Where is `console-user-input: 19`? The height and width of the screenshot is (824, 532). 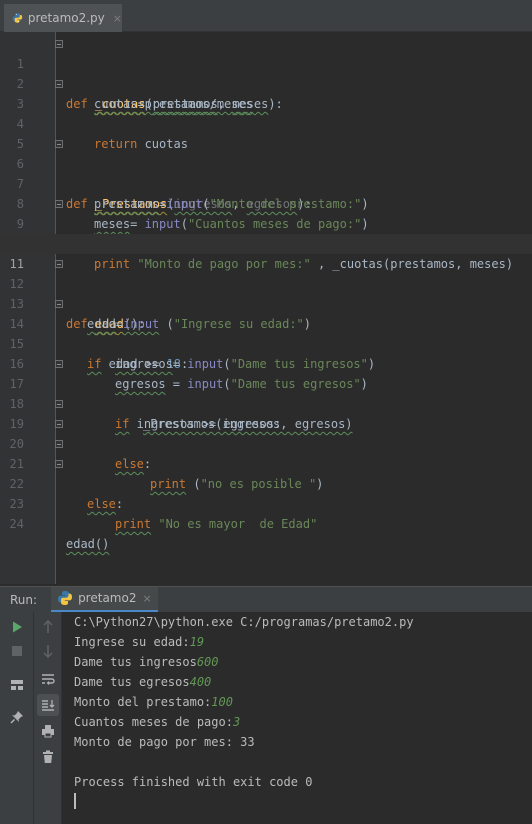
console-user-input: 19 is located at coordinates (197, 642).